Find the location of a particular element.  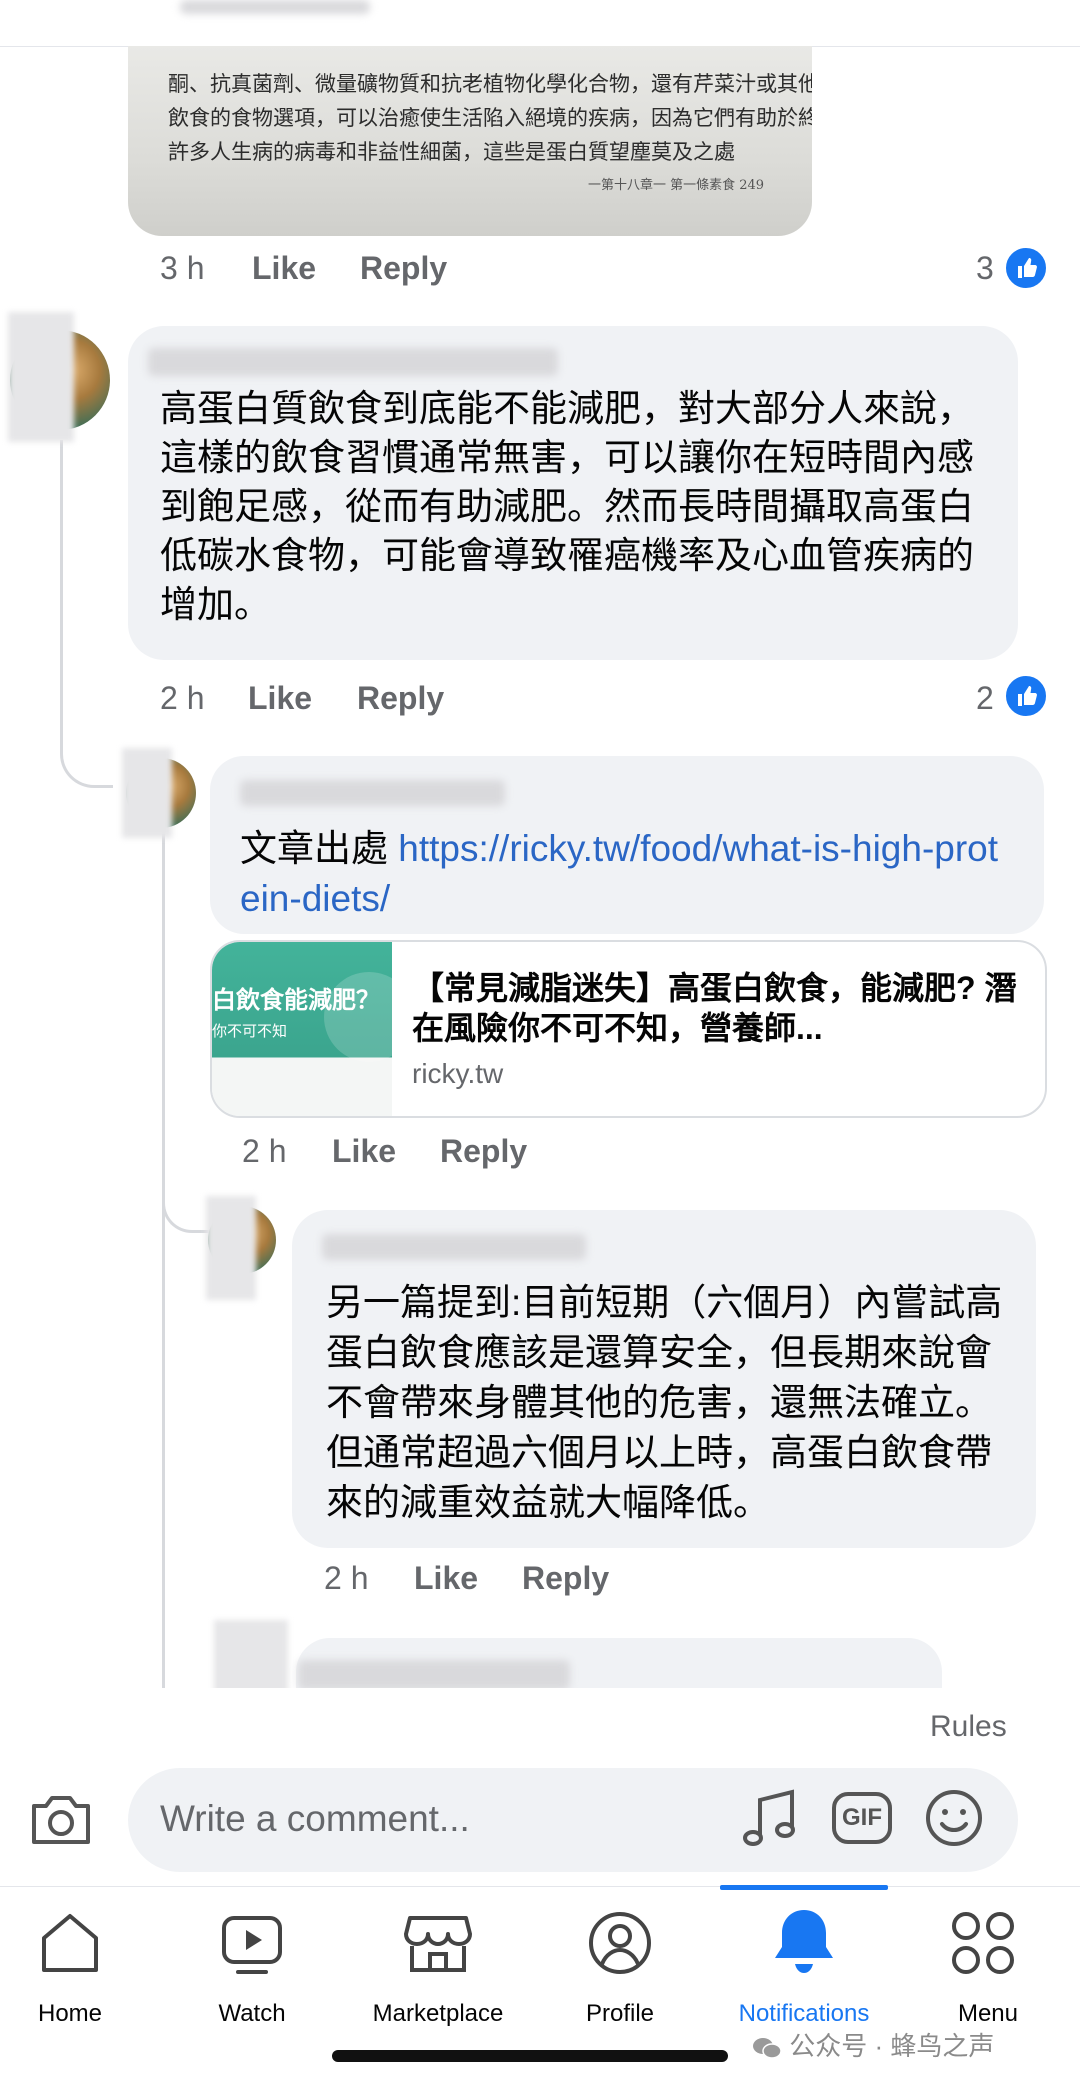

nav-watch is located at coordinates (252, 1947).